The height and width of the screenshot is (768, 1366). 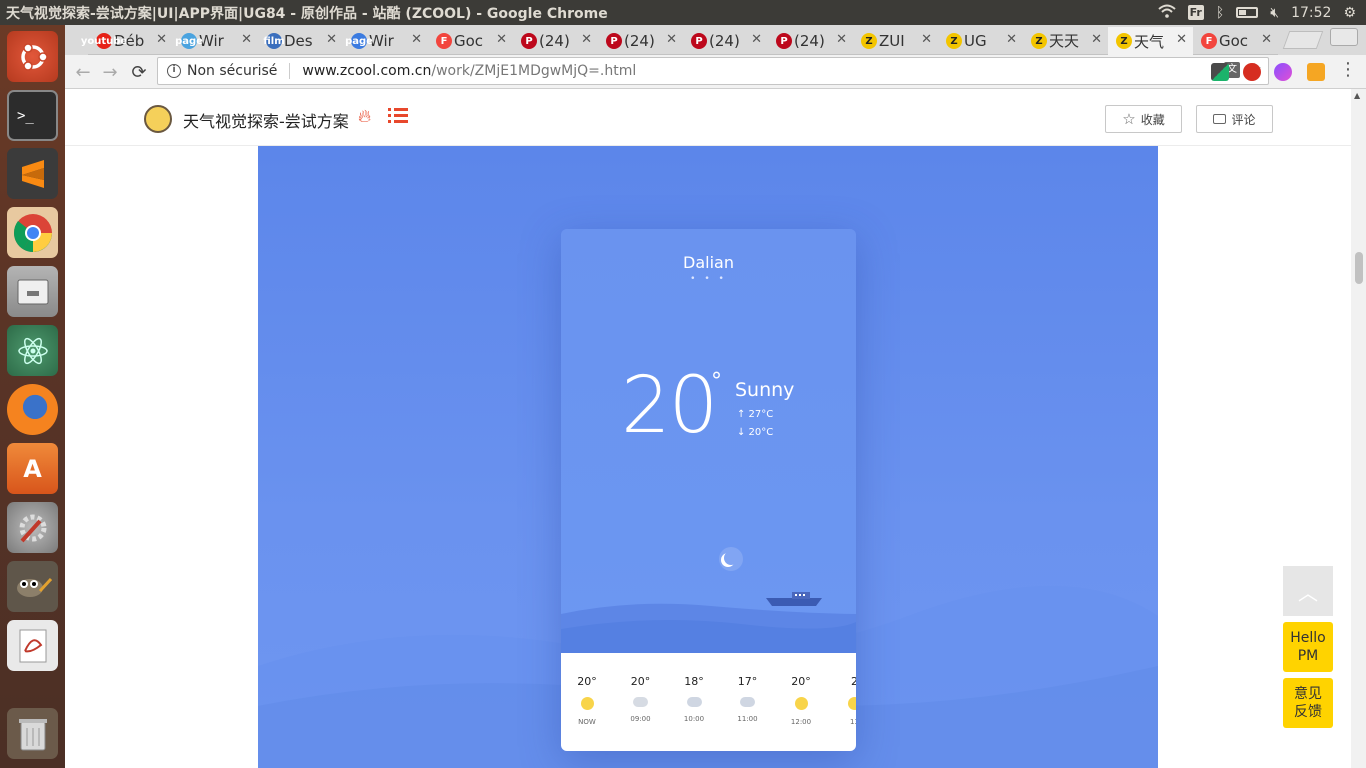 I want to click on zcool-logo, so click(x=158, y=119).